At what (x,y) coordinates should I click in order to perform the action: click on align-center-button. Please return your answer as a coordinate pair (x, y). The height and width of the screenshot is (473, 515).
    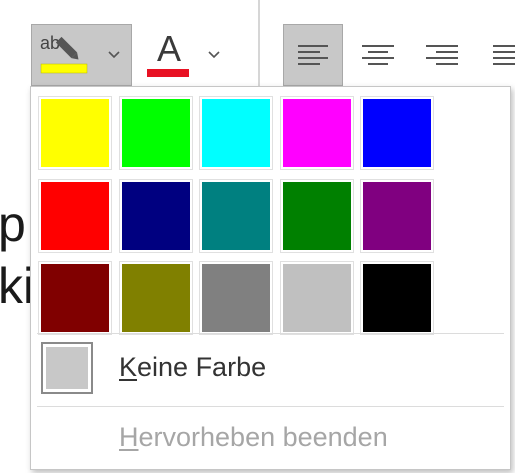
    Looking at the image, I should click on (378, 55).